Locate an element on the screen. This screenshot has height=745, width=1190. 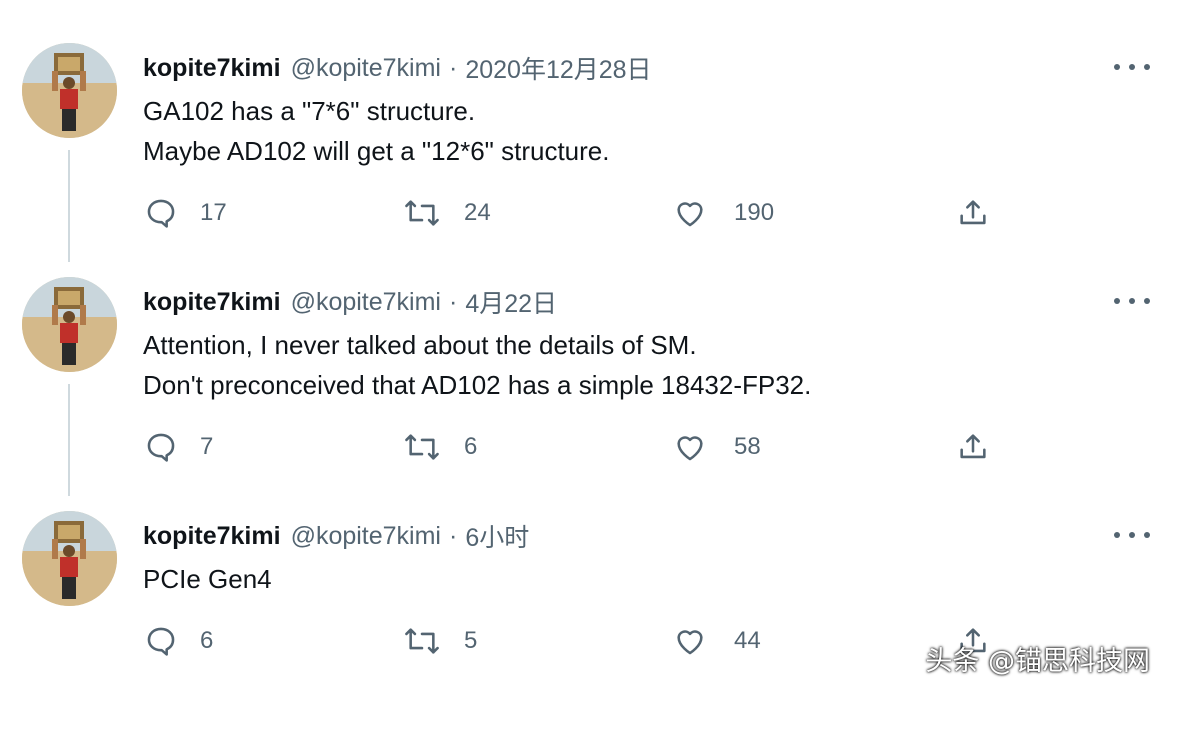
reply-count: 6 is located at coordinates (207, 640).